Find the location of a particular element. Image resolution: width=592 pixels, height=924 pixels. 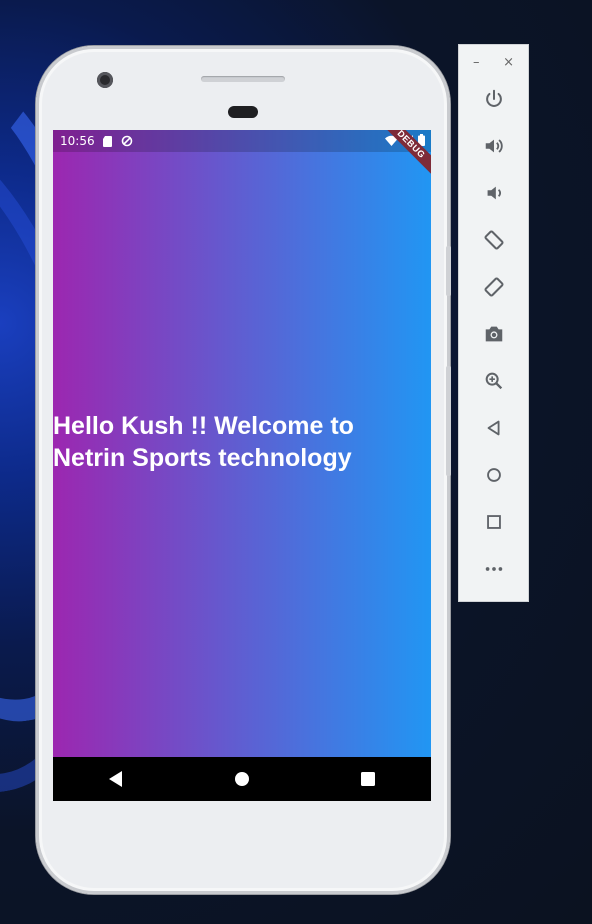

recents-square-icon is located at coordinates (368, 779).